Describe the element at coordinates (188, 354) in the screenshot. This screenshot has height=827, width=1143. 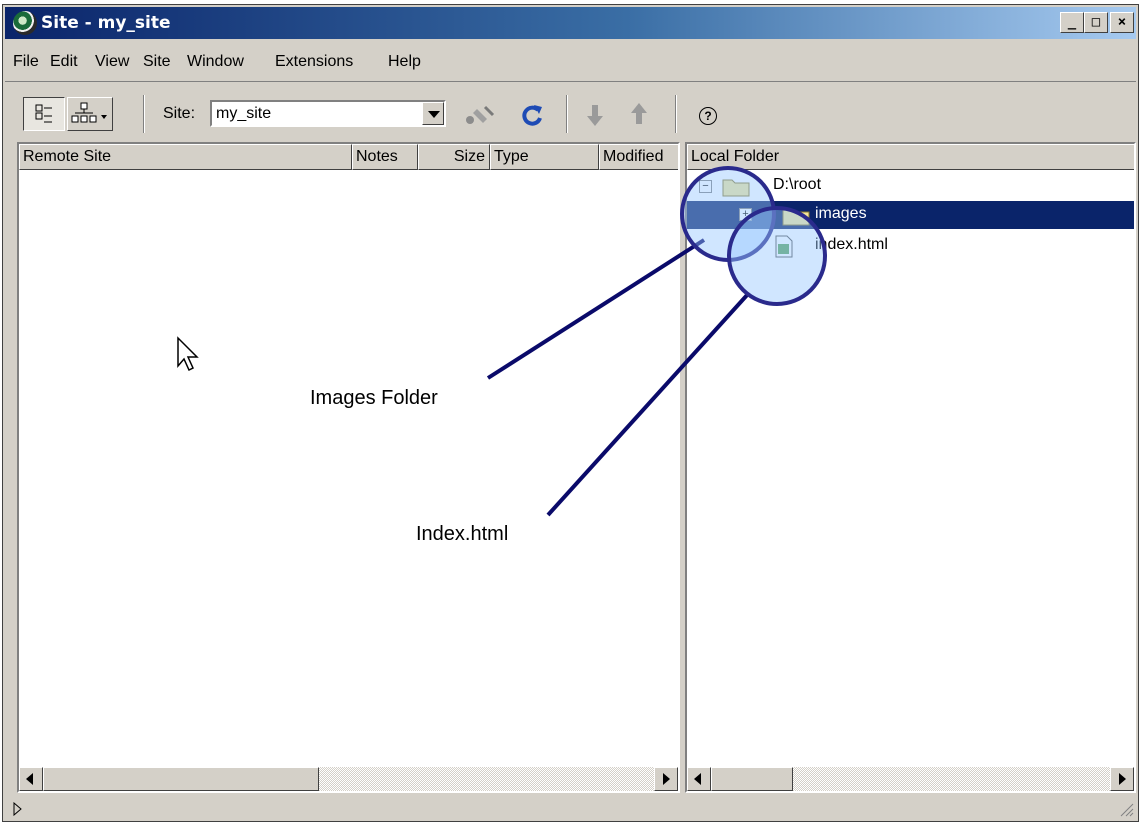
I see `mouse-cursor-icon` at that location.